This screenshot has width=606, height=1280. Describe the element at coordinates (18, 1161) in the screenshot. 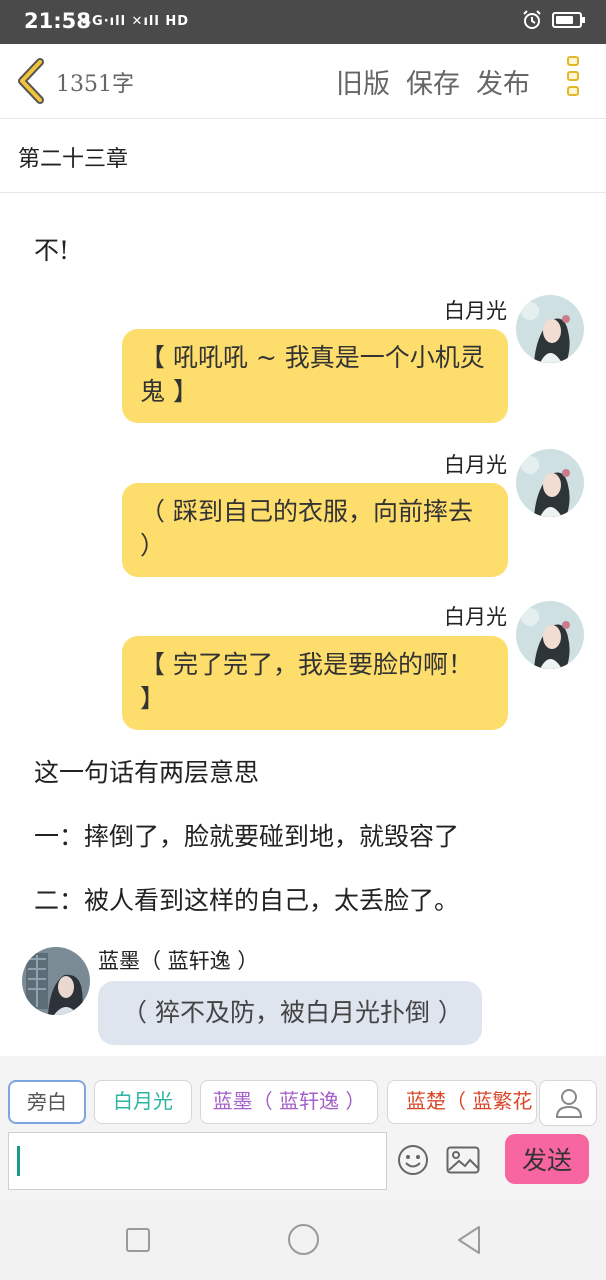

I see `text-caret` at that location.